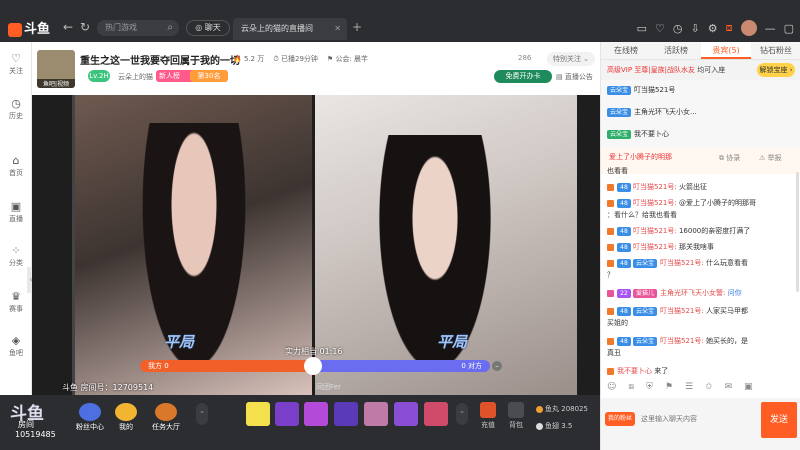  What do you see at coordinates (699, 293) in the screenshot?
I see `chat-message: 22 爱猫儿 主角光环飞天小女警: 问你` at bounding box center [699, 293].